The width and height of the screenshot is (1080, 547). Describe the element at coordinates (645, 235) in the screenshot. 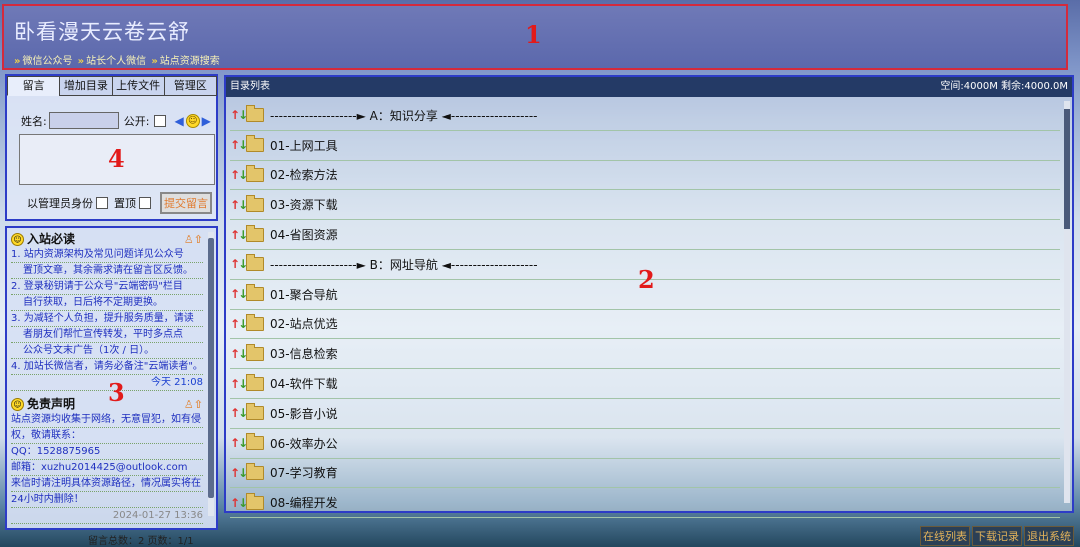

I see `directory-row: ↑↓ 04-省图资源` at that location.